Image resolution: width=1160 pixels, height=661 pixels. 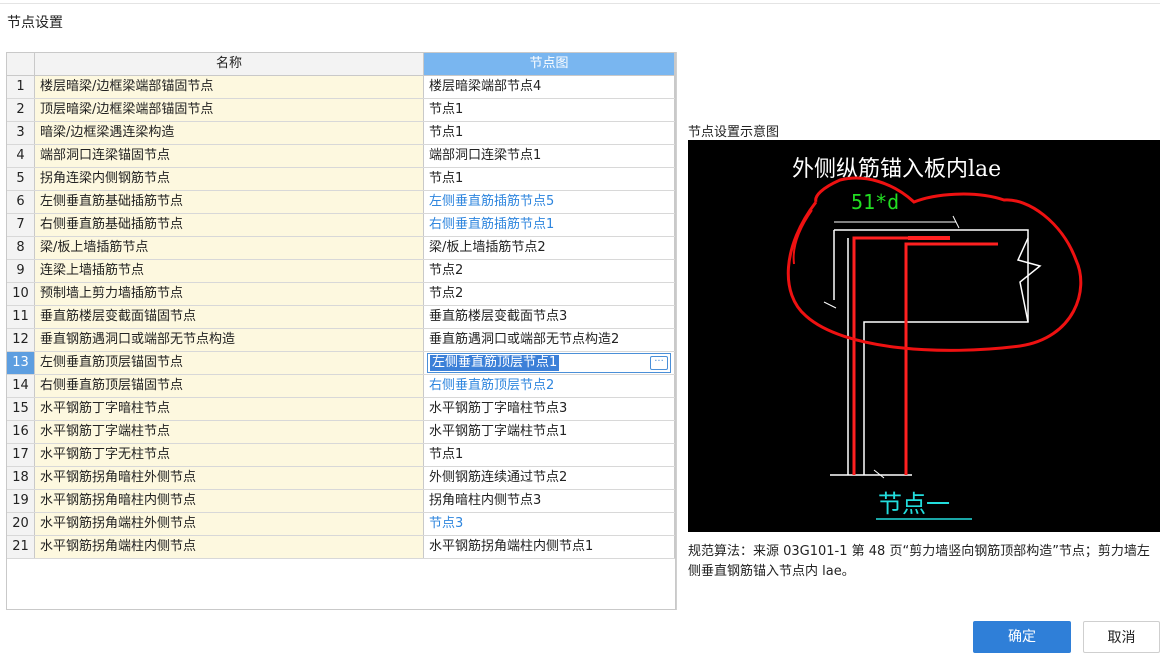 What do you see at coordinates (229, 478) in the screenshot?
I see `row-name-cell: 水平钢筋拐角暗柱外侧节点` at bounding box center [229, 478].